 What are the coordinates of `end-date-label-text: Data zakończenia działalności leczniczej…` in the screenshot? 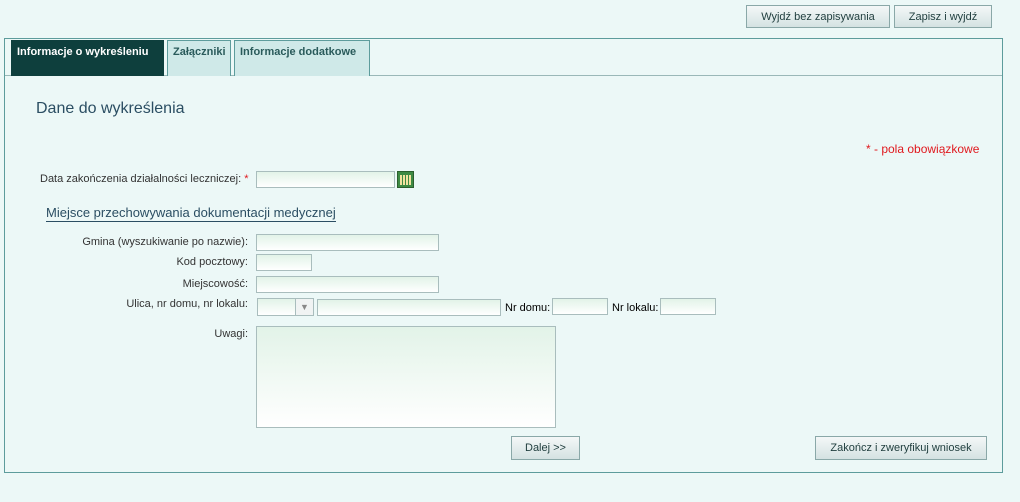 It's located at (141, 179).